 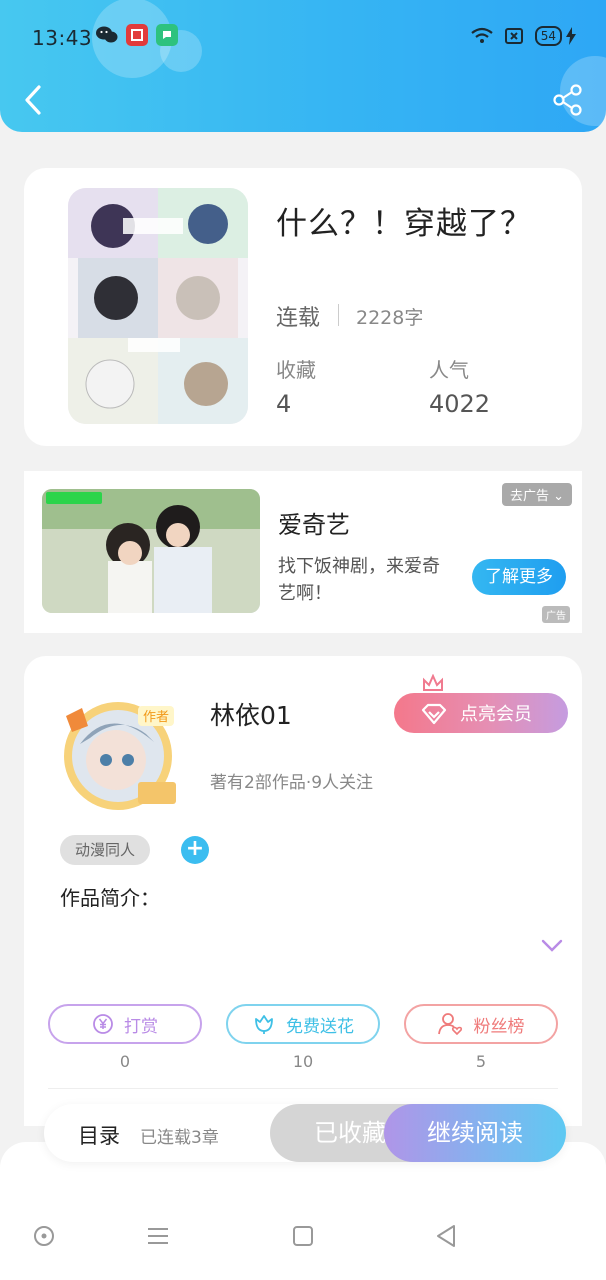 What do you see at coordinates (303, 552) in the screenshot?
I see `ad-banner: 去广告 ⌄ 爱奇艺 找下饭神剧，来爱奇艺啊！ 了解更多 广告` at bounding box center [303, 552].